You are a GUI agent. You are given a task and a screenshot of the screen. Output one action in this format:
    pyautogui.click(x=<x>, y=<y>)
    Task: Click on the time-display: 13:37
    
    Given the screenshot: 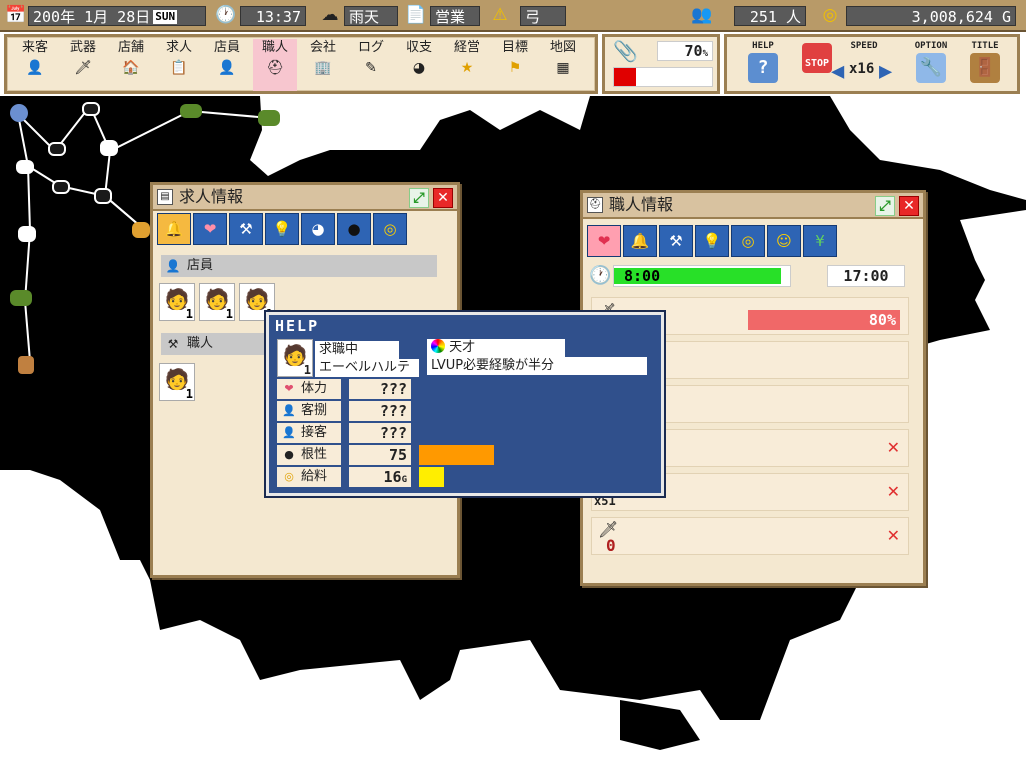 What is the action you would take?
    pyautogui.click(x=273, y=16)
    